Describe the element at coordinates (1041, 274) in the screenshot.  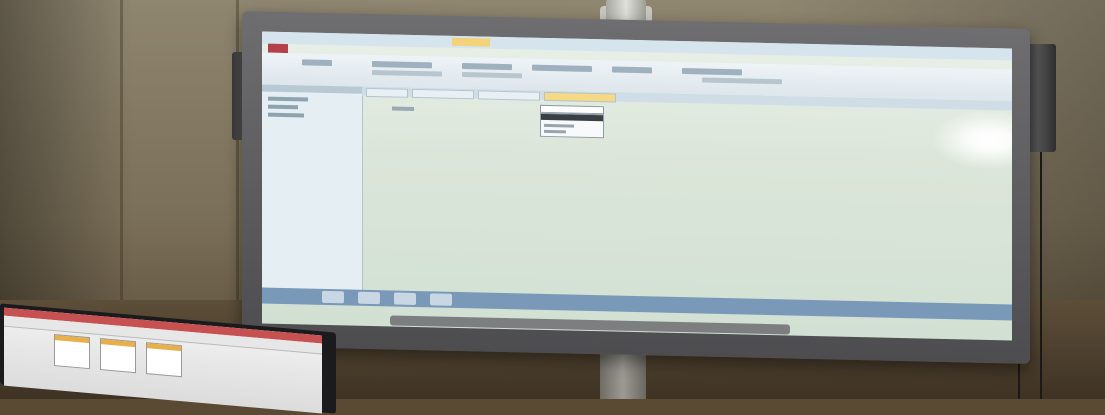
I see `cable` at that location.